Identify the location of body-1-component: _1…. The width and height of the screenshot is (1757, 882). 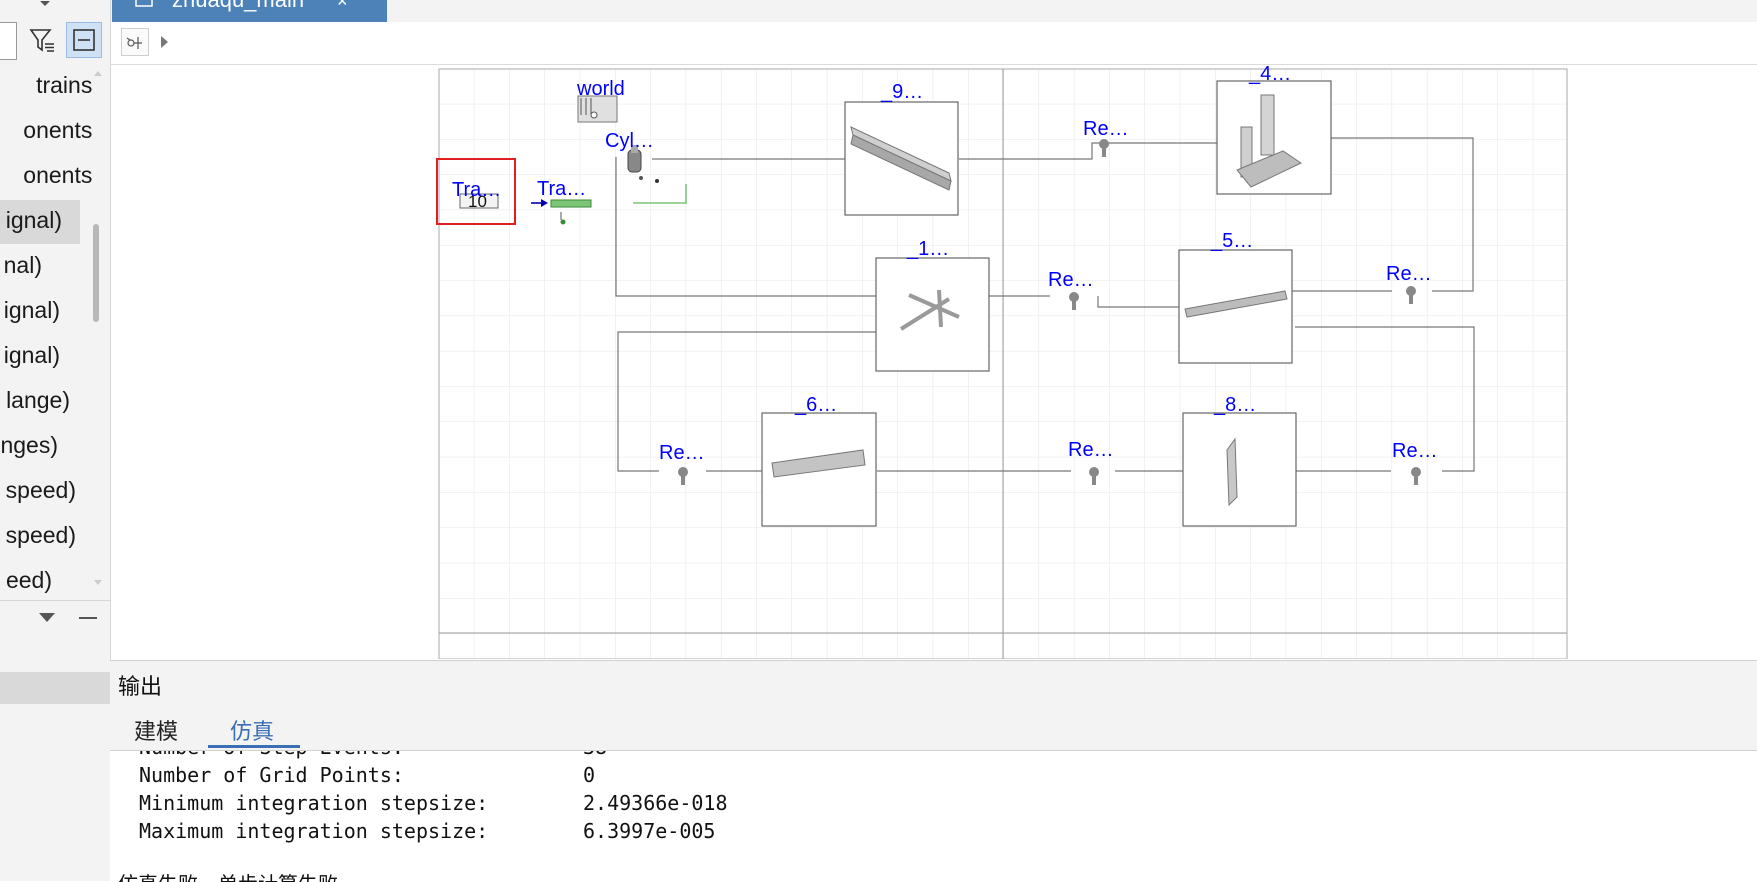
(932, 305).